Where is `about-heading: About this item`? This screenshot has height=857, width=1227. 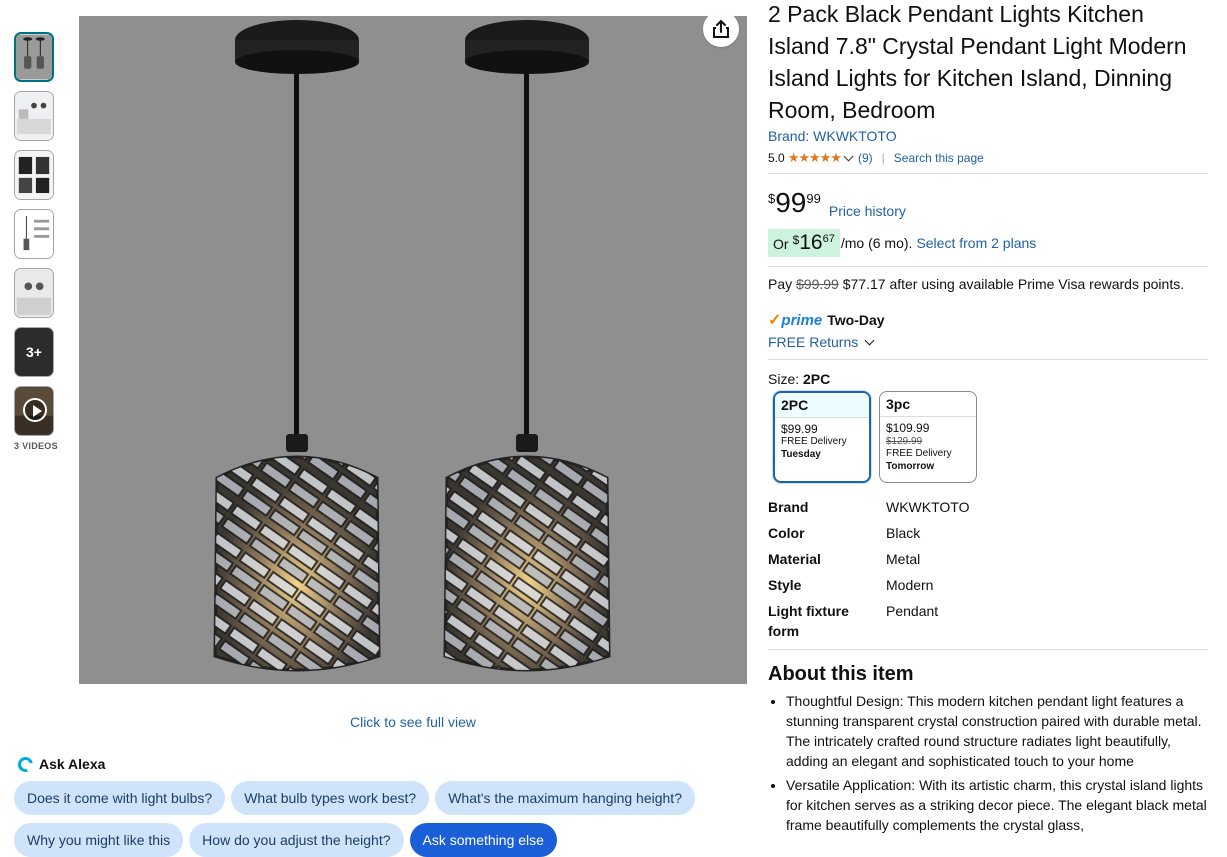
about-heading: About this item is located at coordinates (841, 674).